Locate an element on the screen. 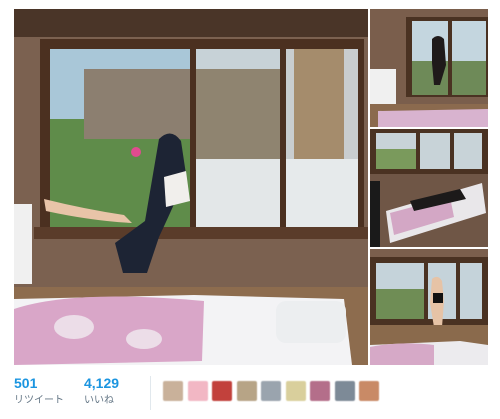  retweets-count: 501 is located at coordinates (26, 383).